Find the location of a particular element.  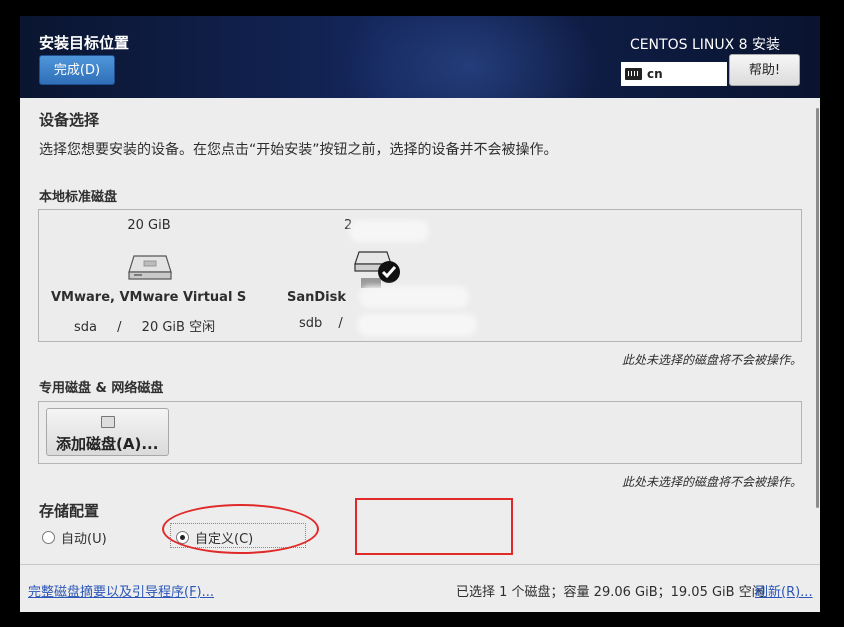

specialized-disks-note: 此处未选择的磁盘将不会被操作。 is located at coordinates (711, 482).